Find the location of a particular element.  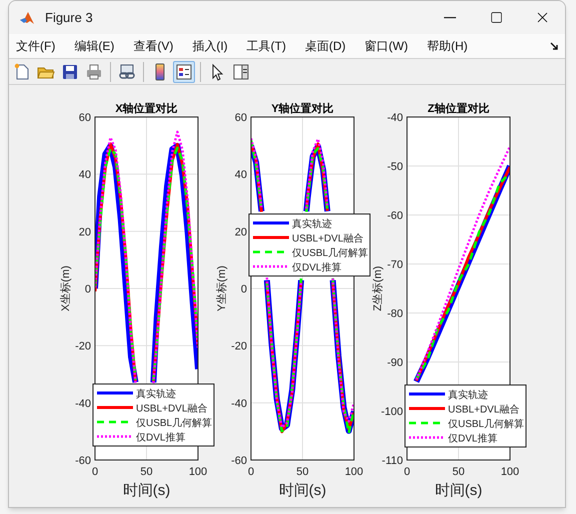

tick-label: -110 is located at coordinates (392, 461).